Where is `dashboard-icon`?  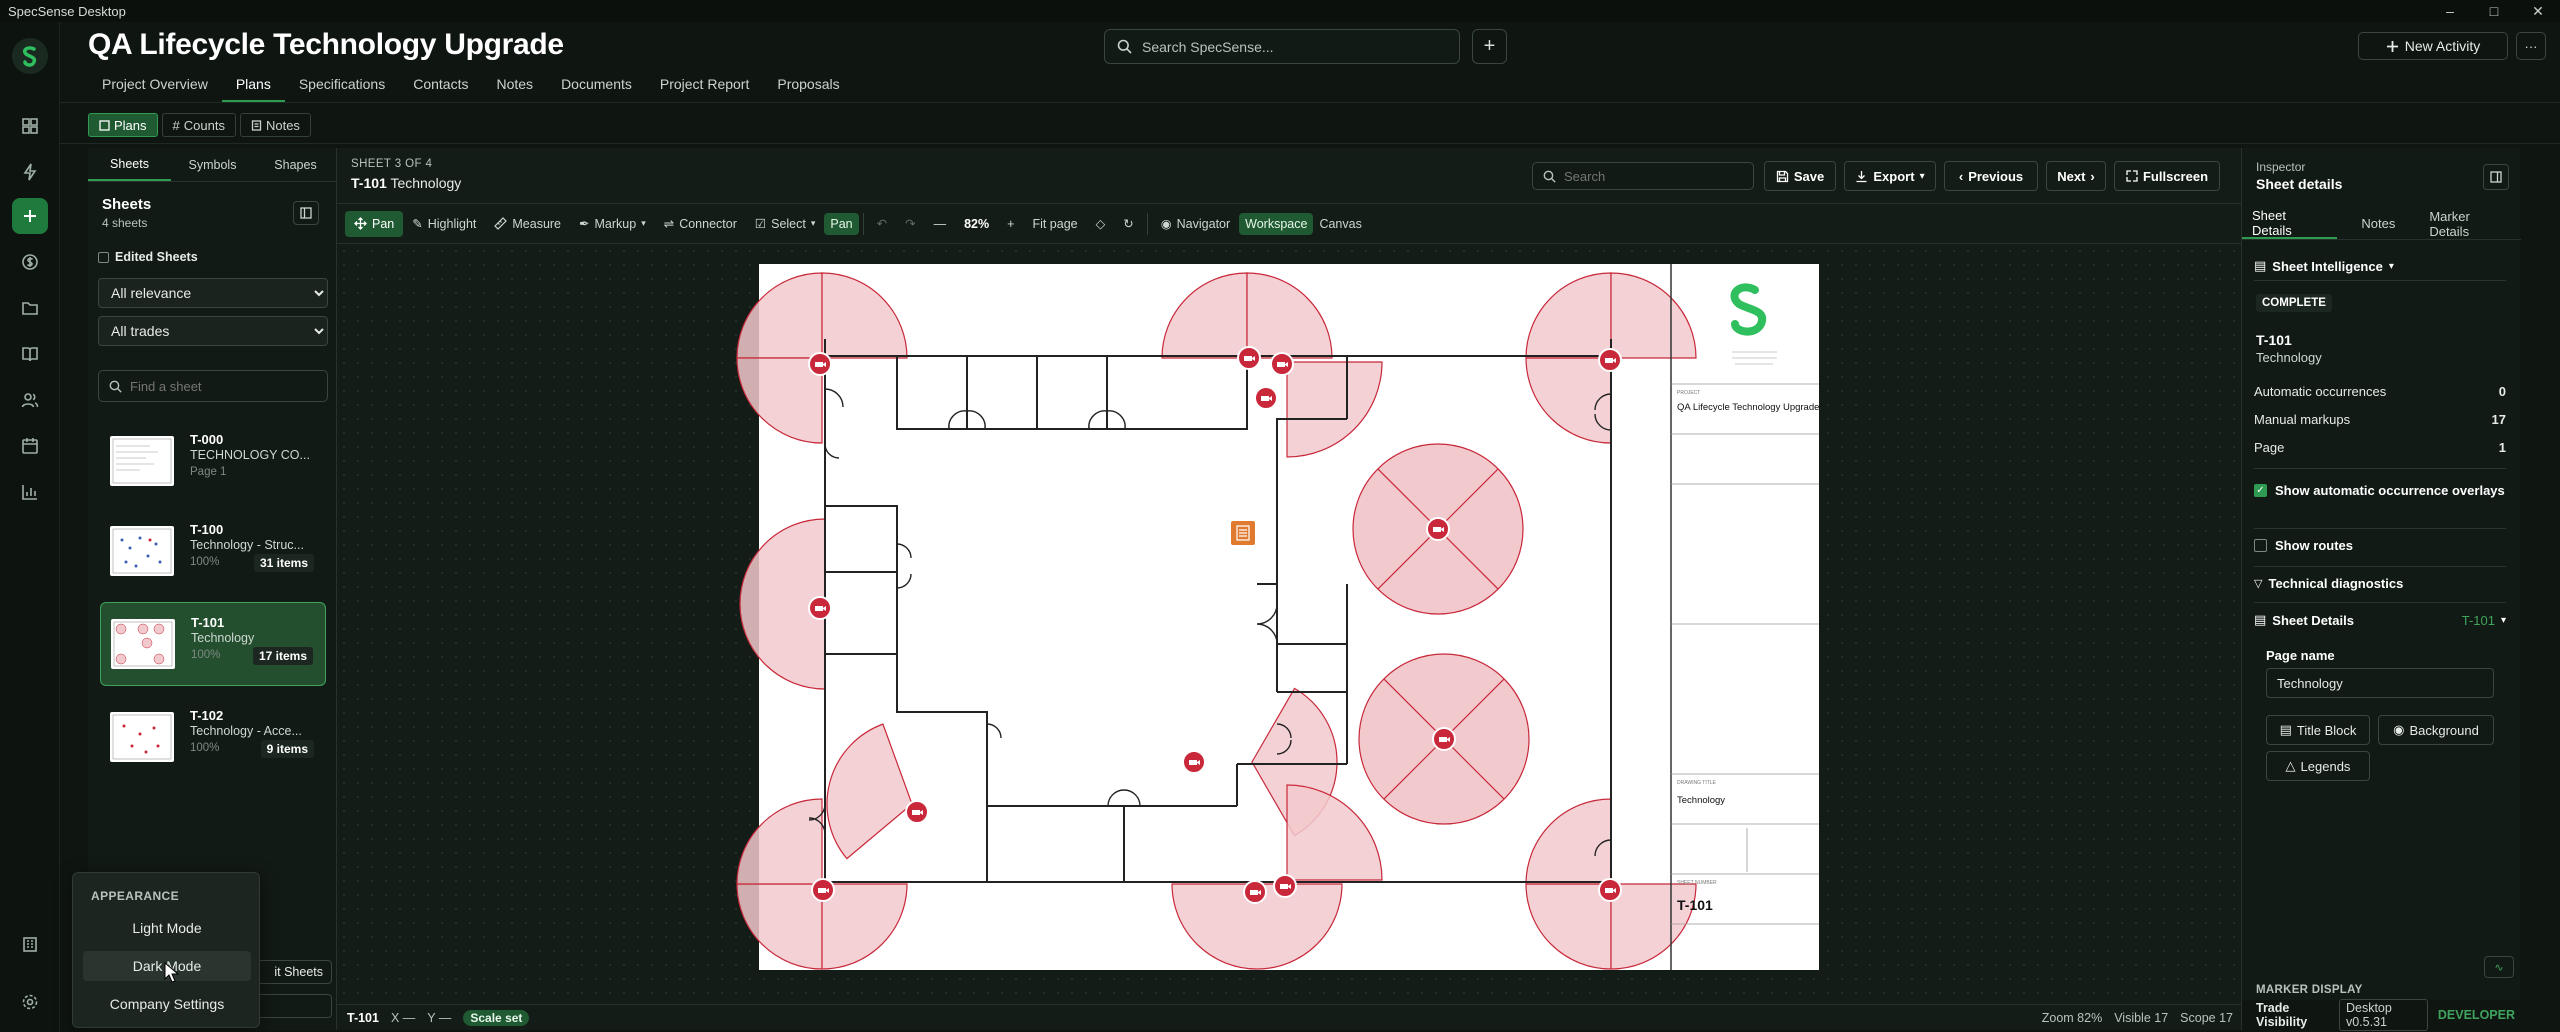
dashboard-icon is located at coordinates (30, 126).